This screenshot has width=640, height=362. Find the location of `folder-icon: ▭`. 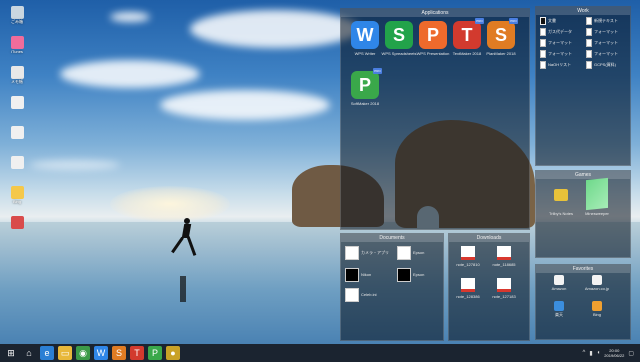

folder-icon: ▭ is located at coordinates (65, 353).